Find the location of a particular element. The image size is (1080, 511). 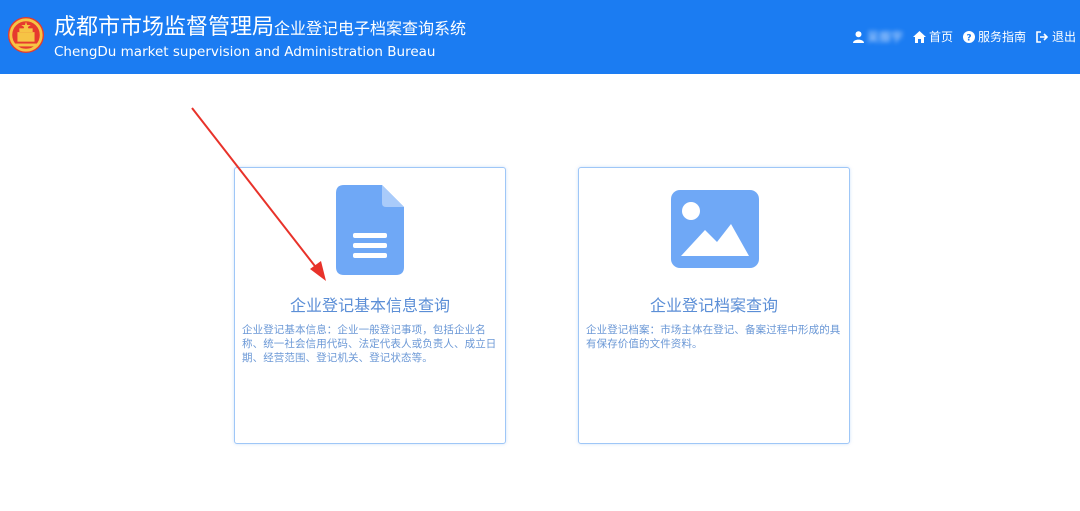

nav-logout: 退出 is located at coordinates (1056, 37).